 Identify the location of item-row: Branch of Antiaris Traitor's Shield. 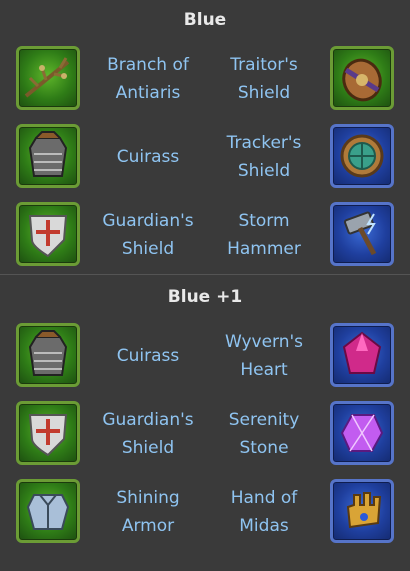
(205, 79).